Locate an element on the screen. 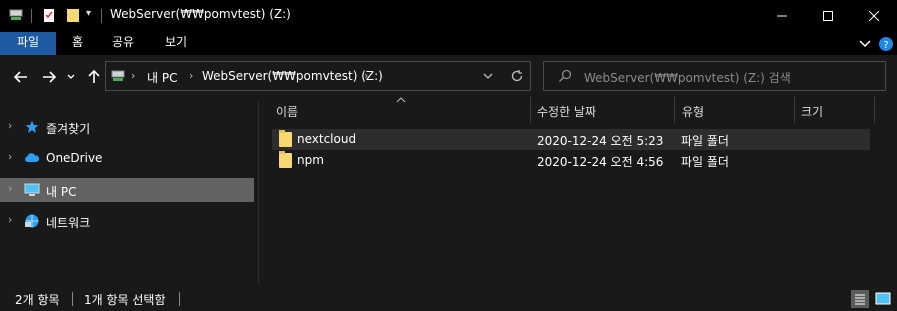 The height and width of the screenshot is (311, 897). sidebar-item-label: OneDrive is located at coordinates (74, 158).